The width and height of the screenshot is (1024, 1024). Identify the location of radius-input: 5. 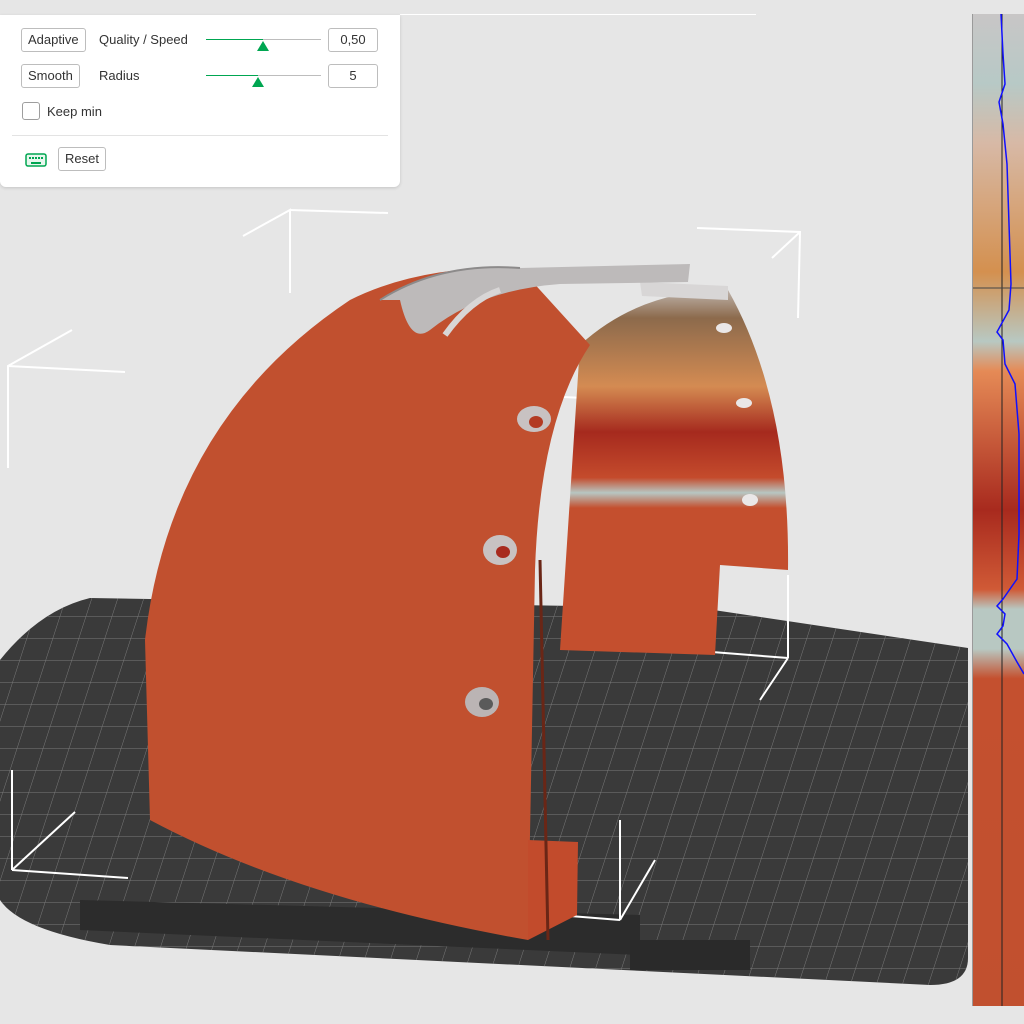
(353, 76).